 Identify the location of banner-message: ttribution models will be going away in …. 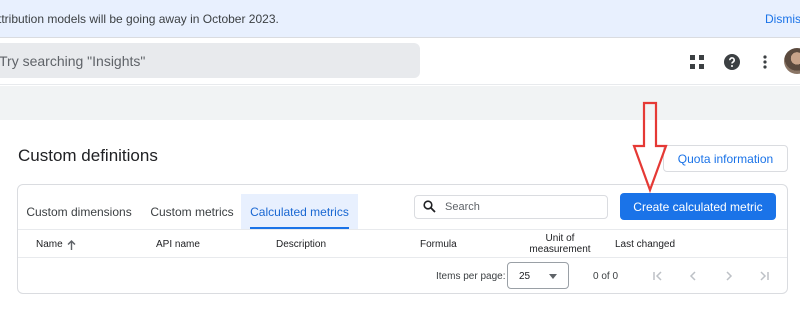
(139, 19).